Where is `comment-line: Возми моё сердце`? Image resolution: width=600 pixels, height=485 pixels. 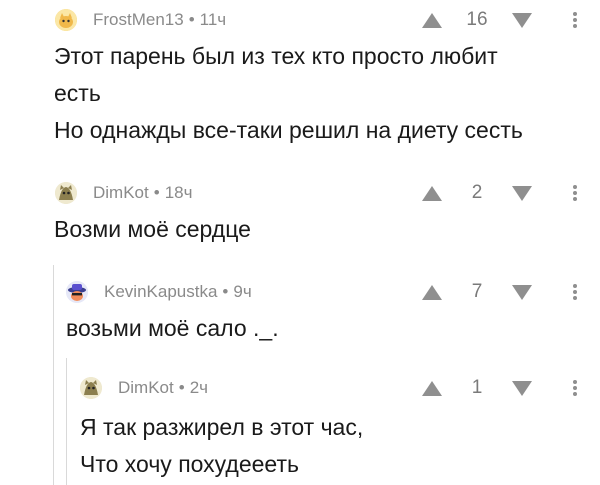
comment-line: Возми моё сердце is located at coordinates (152, 229).